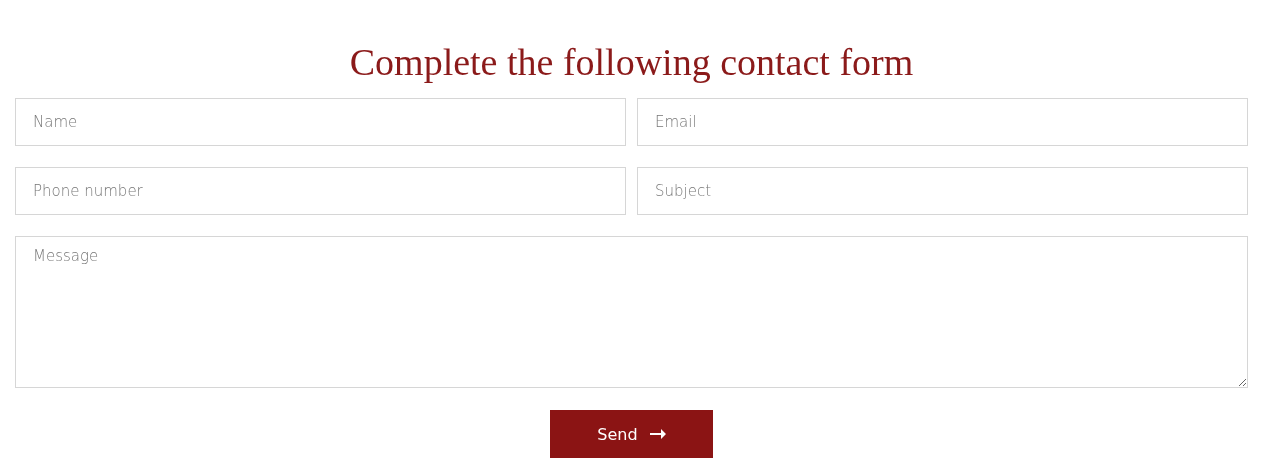 The width and height of the screenshot is (1270, 470). I want to click on send-button: Send, so click(631, 434).